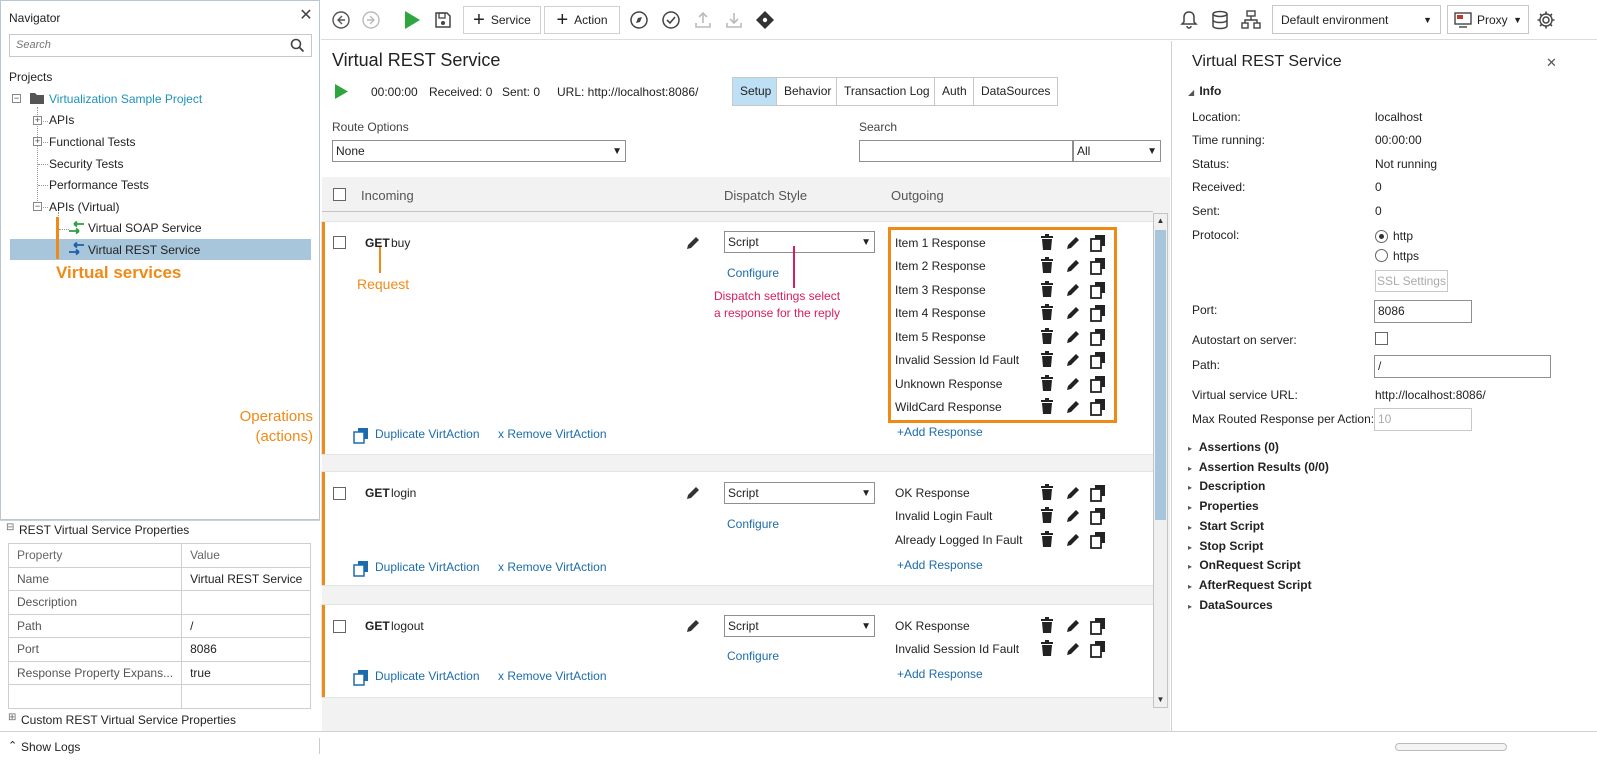 This screenshot has height=771, width=1597. I want to click on duplicate-virtaction-link: Duplicate VirtAction, so click(427, 434).